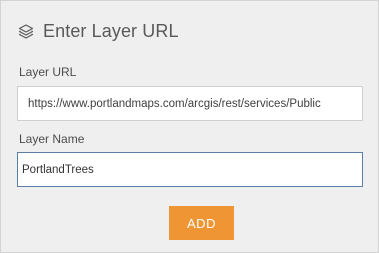 The height and width of the screenshot is (253, 379). Describe the element at coordinates (52, 139) in the screenshot. I see `layer-name-label: Layer Name` at that location.